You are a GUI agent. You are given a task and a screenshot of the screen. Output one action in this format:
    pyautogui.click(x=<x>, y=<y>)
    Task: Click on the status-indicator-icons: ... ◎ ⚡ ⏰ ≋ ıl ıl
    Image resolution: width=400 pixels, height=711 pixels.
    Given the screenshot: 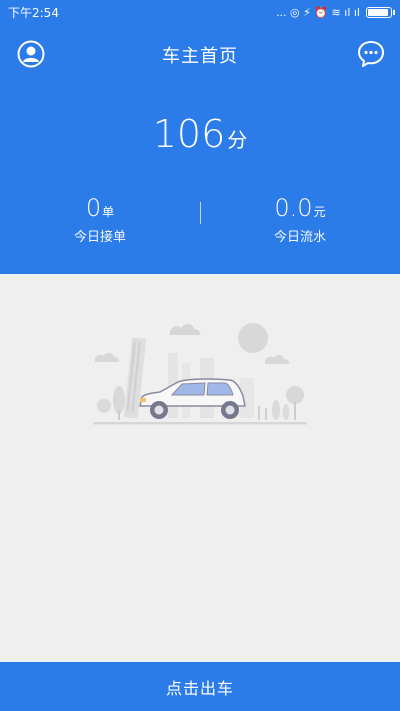 What is the action you would take?
    pyautogui.click(x=318, y=12)
    